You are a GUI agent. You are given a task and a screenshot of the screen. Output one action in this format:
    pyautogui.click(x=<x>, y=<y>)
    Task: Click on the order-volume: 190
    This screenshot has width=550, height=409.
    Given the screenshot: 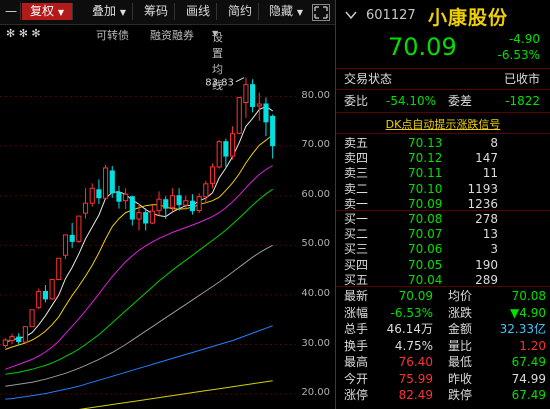 What is the action you would take?
    pyautogui.click(x=486, y=264)
    